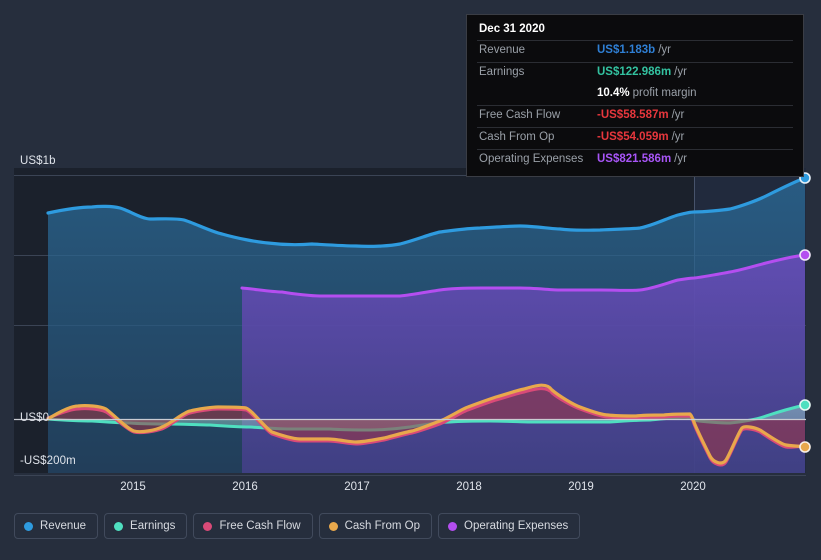  I want to click on legend-item-earnings: Earnings, so click(146, 526).